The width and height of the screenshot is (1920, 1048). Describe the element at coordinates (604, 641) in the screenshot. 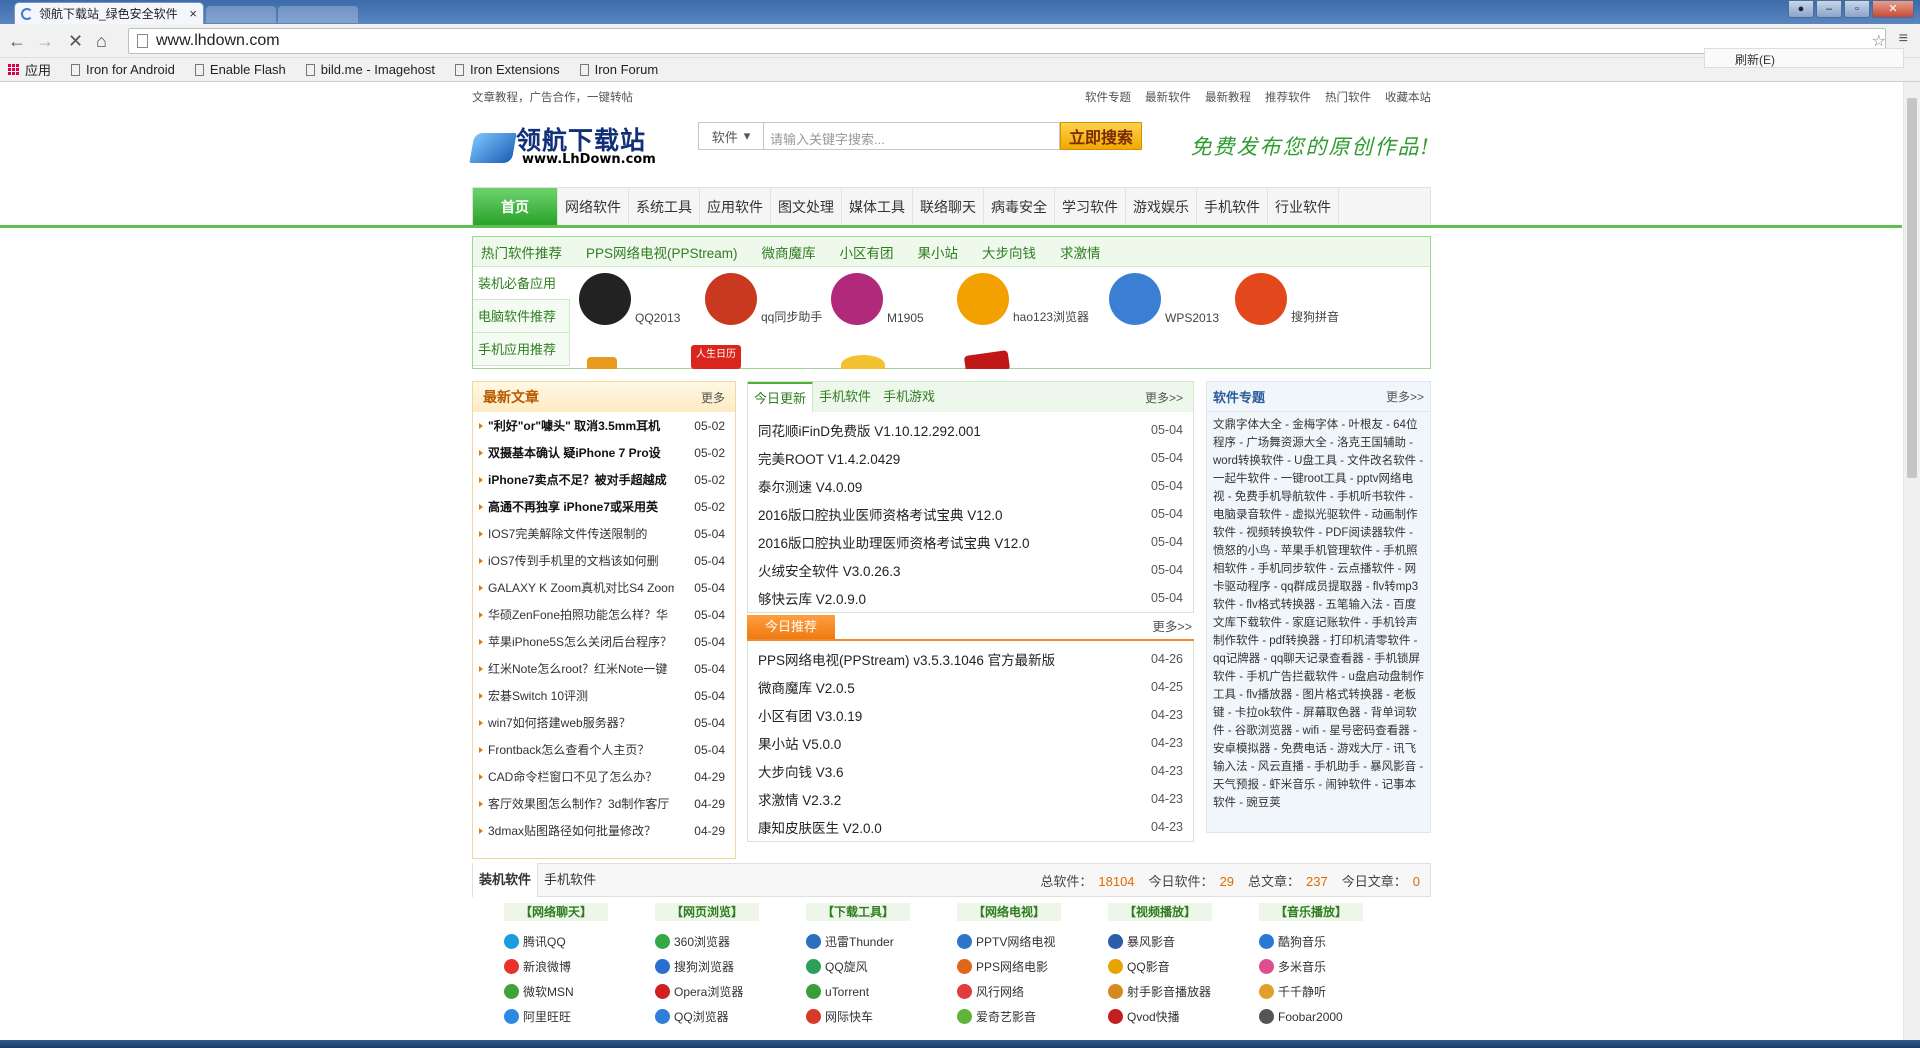

I see `list-item: 苹果iPhone5S怎么关闭后台程序？ 05-04` at that location.